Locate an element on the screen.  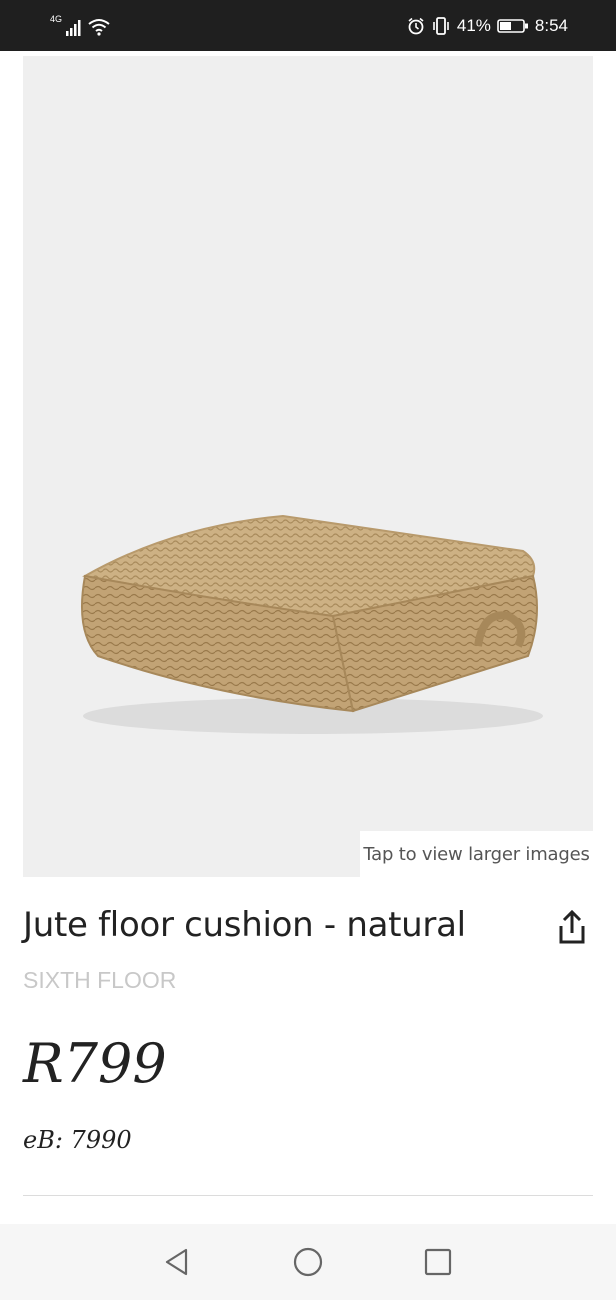
navigation-bar is located at coordinates (308, 1262).